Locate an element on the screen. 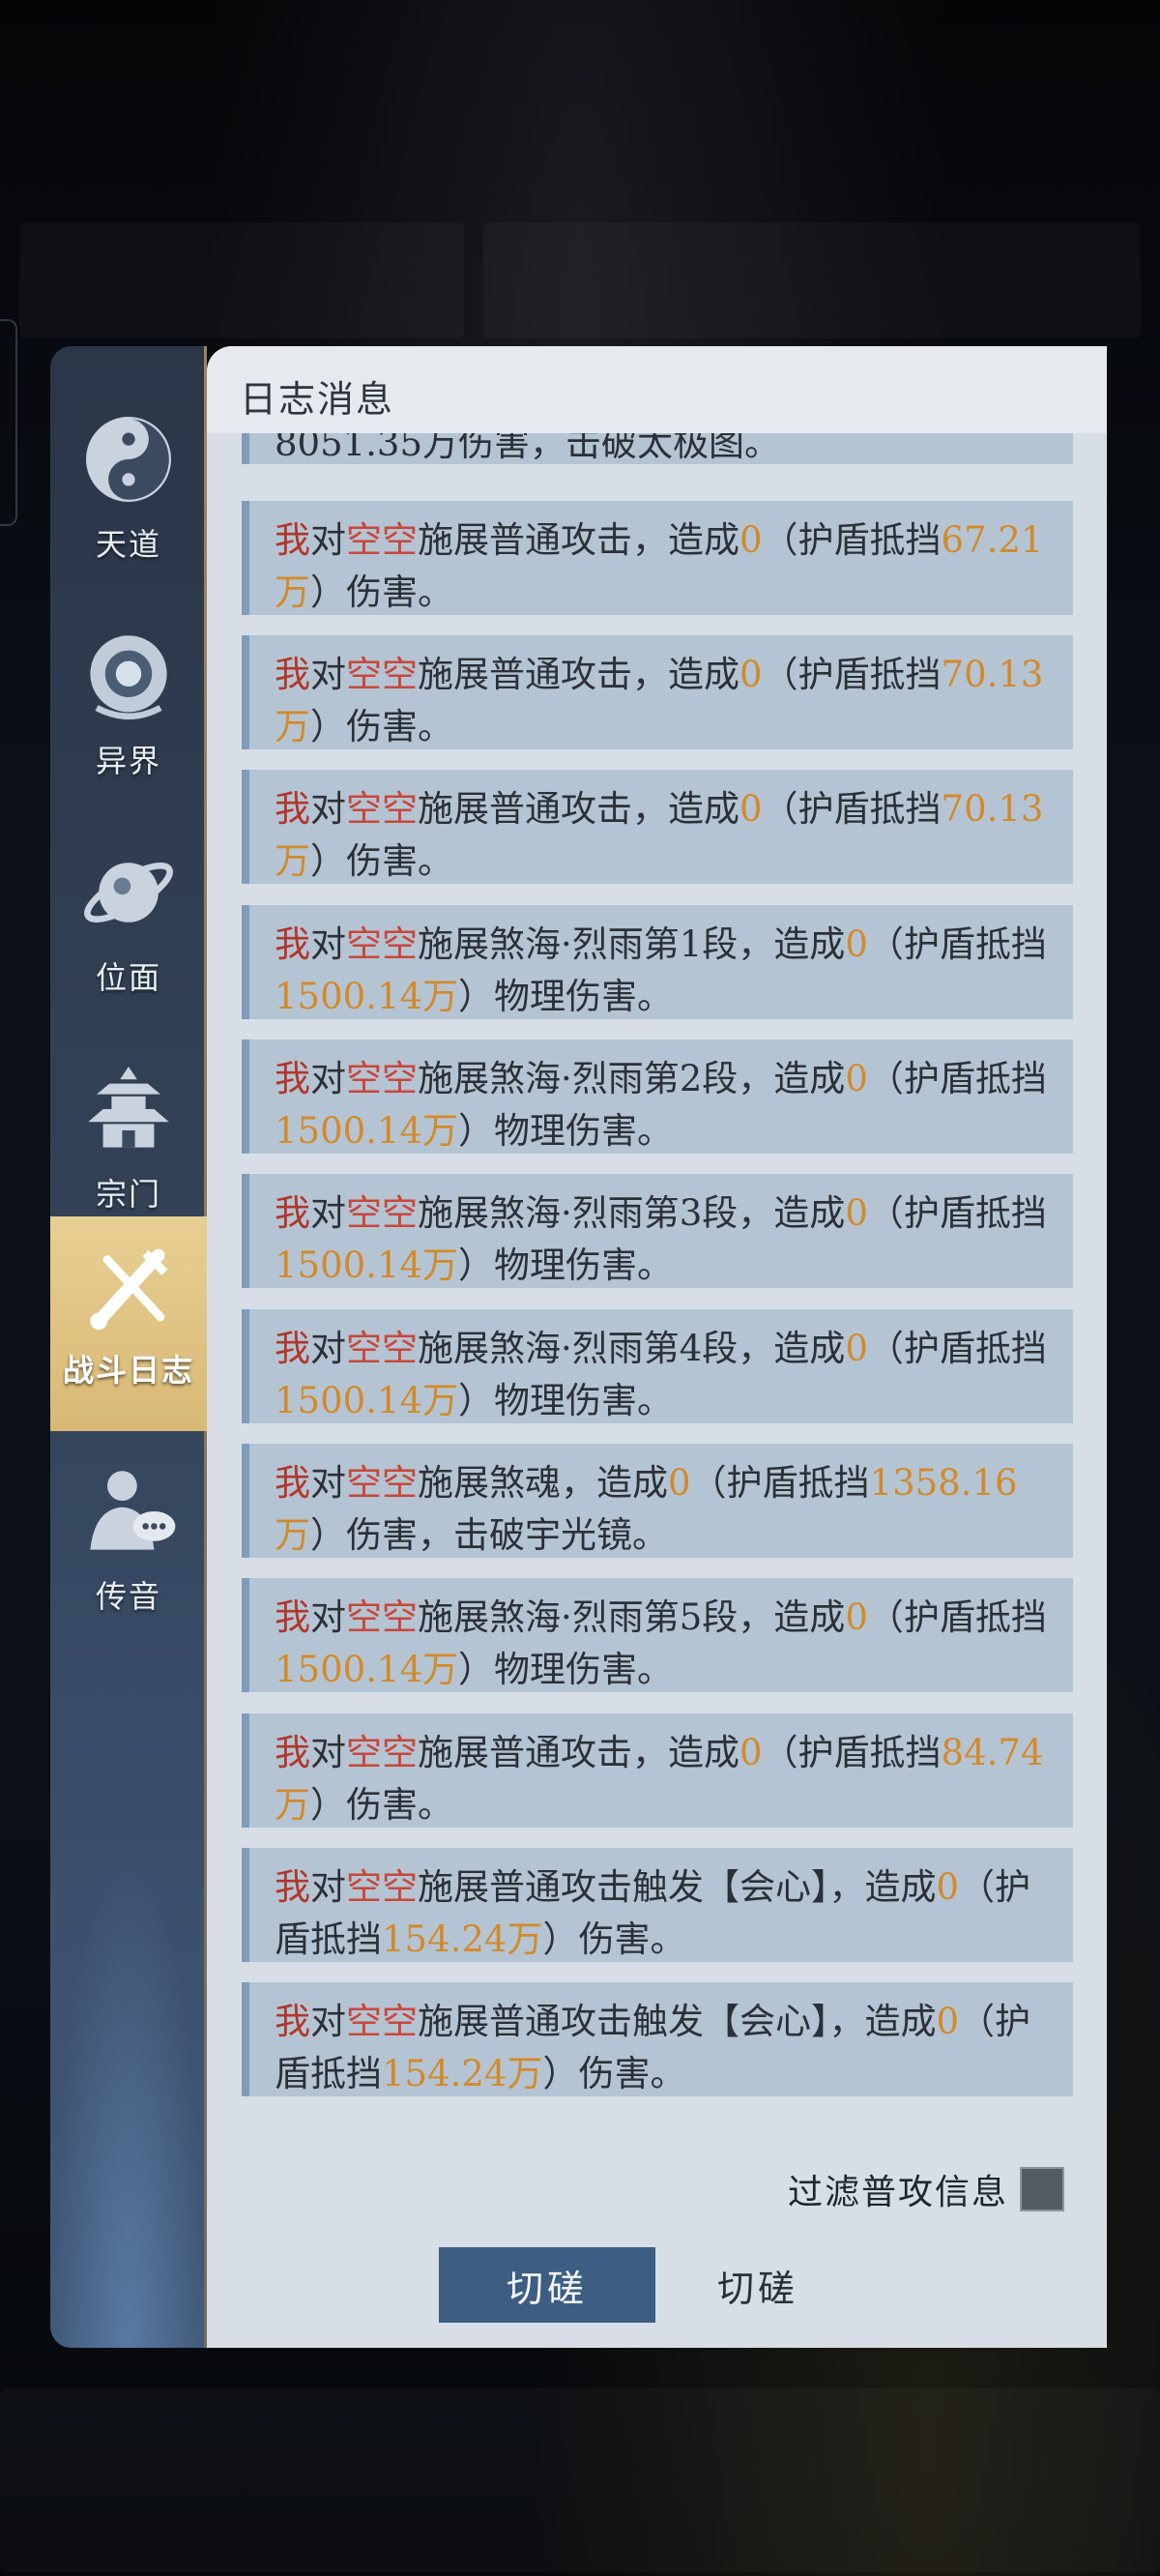  log-entry: 我对空空施展煞魂，造成0（护盾抵挡1358.16万）伤害，击破宇光镜。 is located at coordinates (657, 1501).